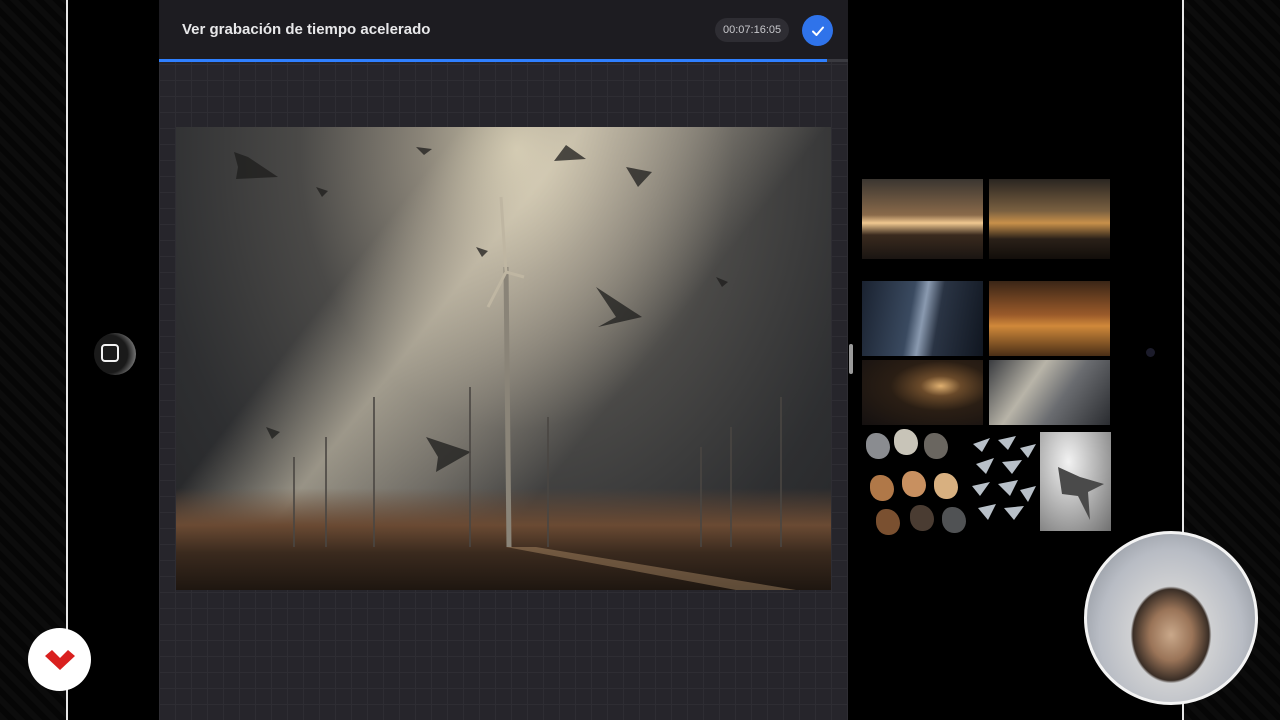 The image size is (1280, 720). I want to click on reference-board, so click(987, 357).